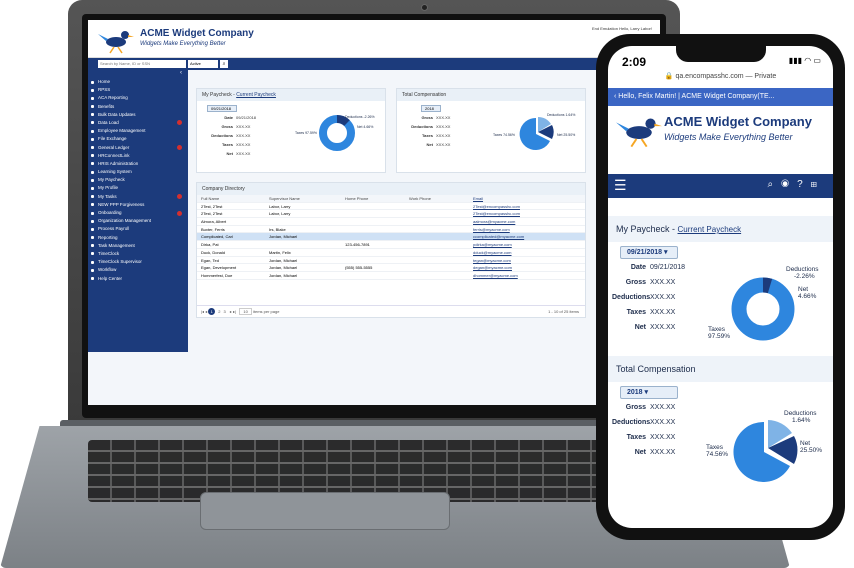 This screenshot has height=568, width=854. I want to click on sidebar-item: HRIS Administration, so click(138, 164).